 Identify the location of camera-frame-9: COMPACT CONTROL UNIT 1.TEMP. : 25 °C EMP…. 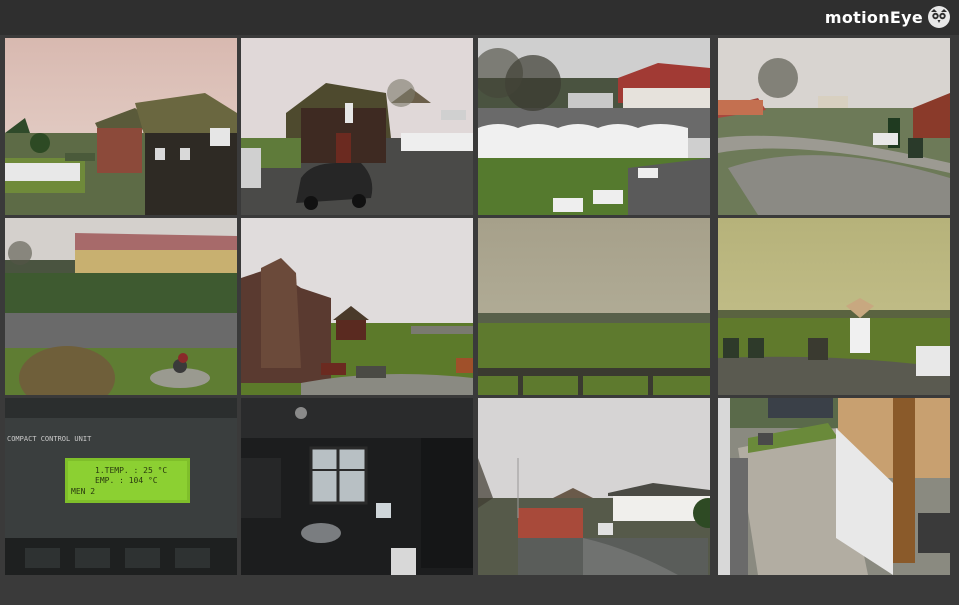
(121, 486).